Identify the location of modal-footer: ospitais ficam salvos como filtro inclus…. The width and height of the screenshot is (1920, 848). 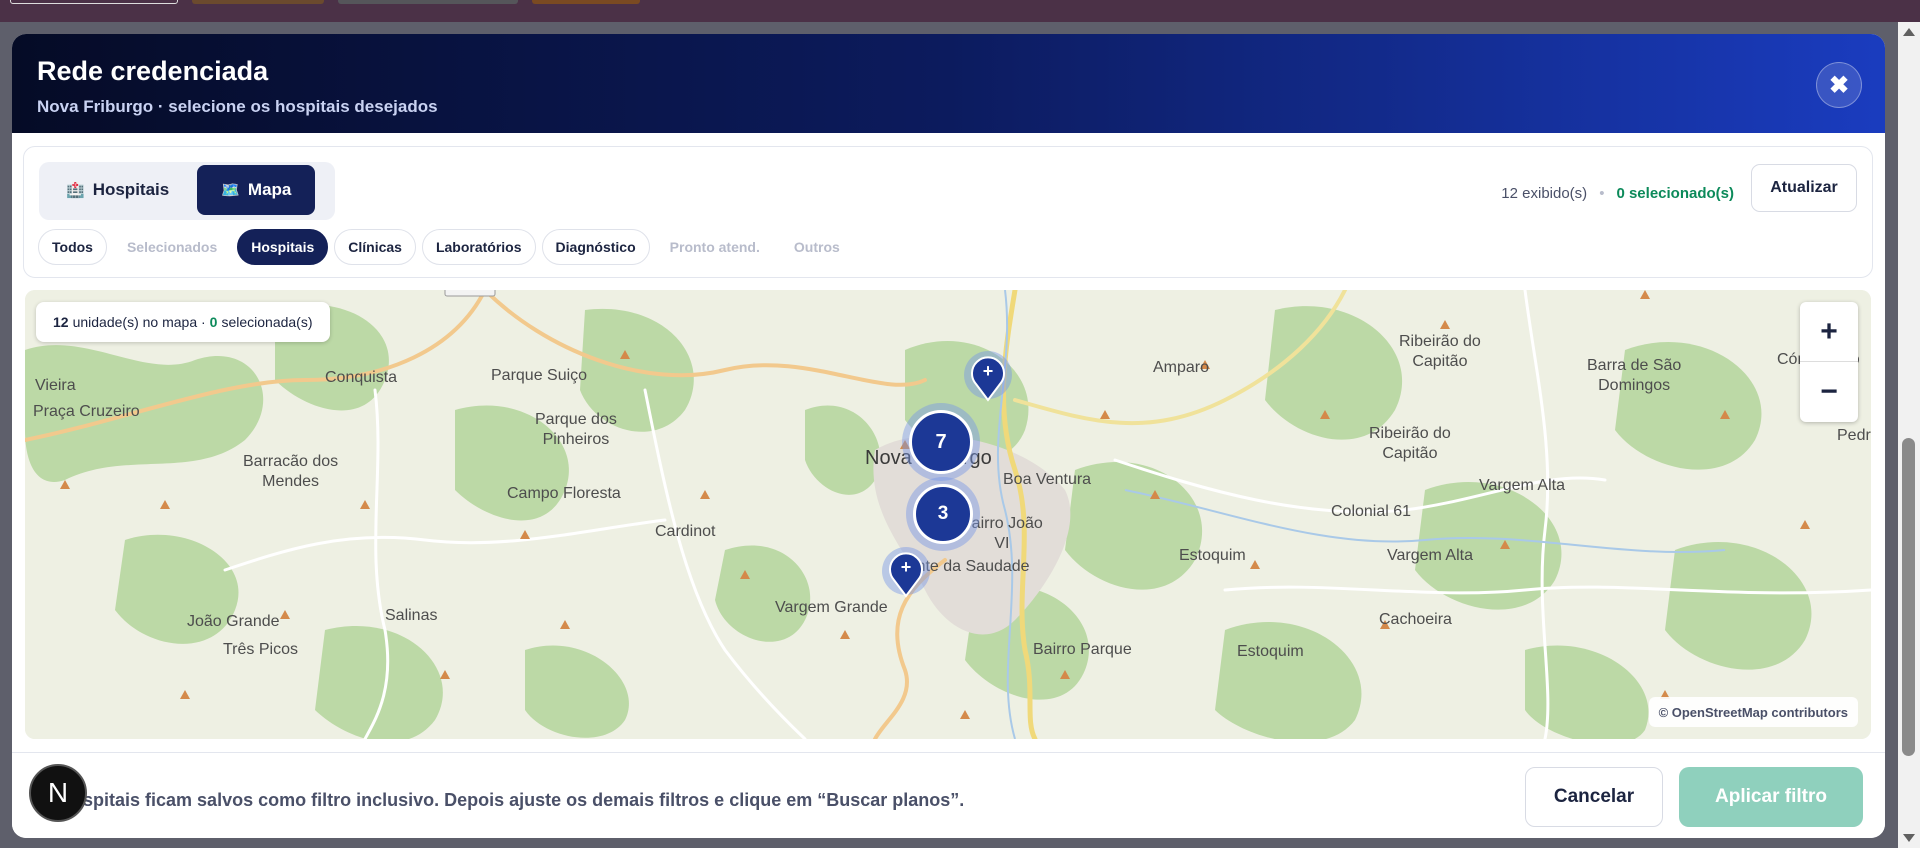
(948, 795).